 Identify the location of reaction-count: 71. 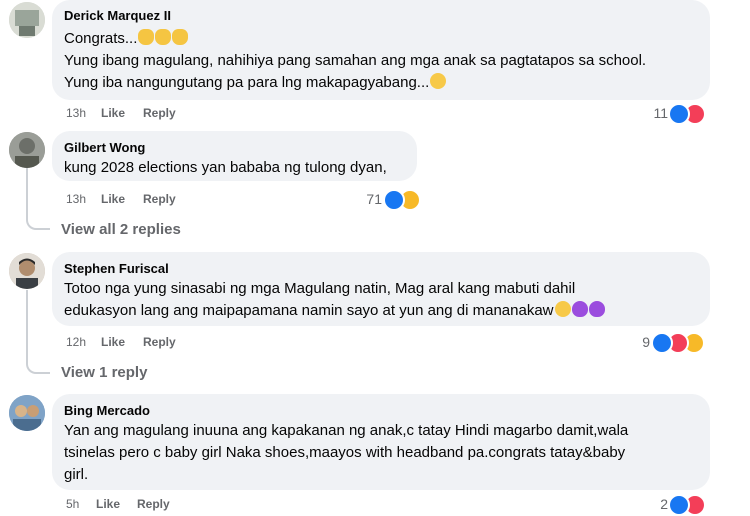
(371, 199).